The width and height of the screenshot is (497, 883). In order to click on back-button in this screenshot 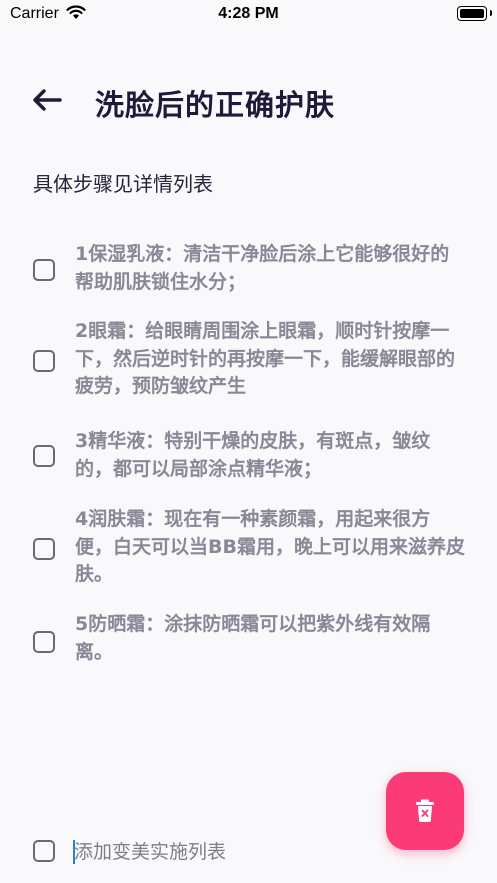, I will do `click(46, 100)`.